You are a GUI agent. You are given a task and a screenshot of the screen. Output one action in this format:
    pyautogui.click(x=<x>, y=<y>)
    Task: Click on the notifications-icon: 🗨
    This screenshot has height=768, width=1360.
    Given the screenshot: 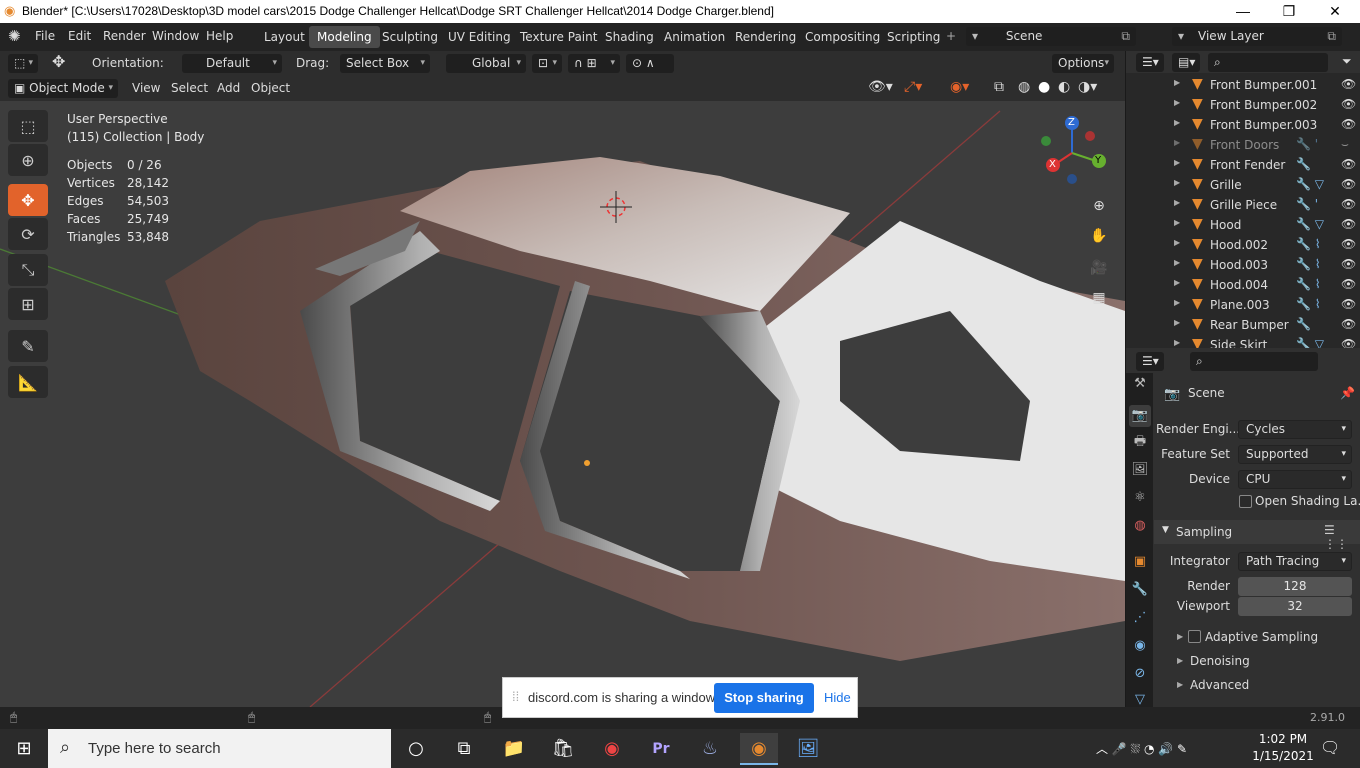 What is the action you would take?
    pyautogui.click(x=1330, y=747)
    